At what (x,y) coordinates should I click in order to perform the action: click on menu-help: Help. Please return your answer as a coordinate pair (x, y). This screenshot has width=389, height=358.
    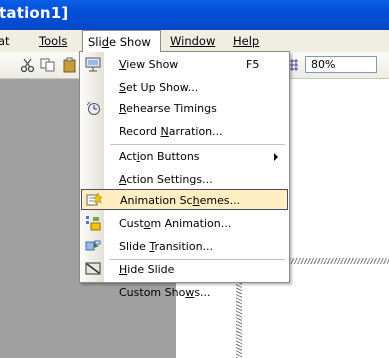
    Looking at the image, I should click on (246, 41).